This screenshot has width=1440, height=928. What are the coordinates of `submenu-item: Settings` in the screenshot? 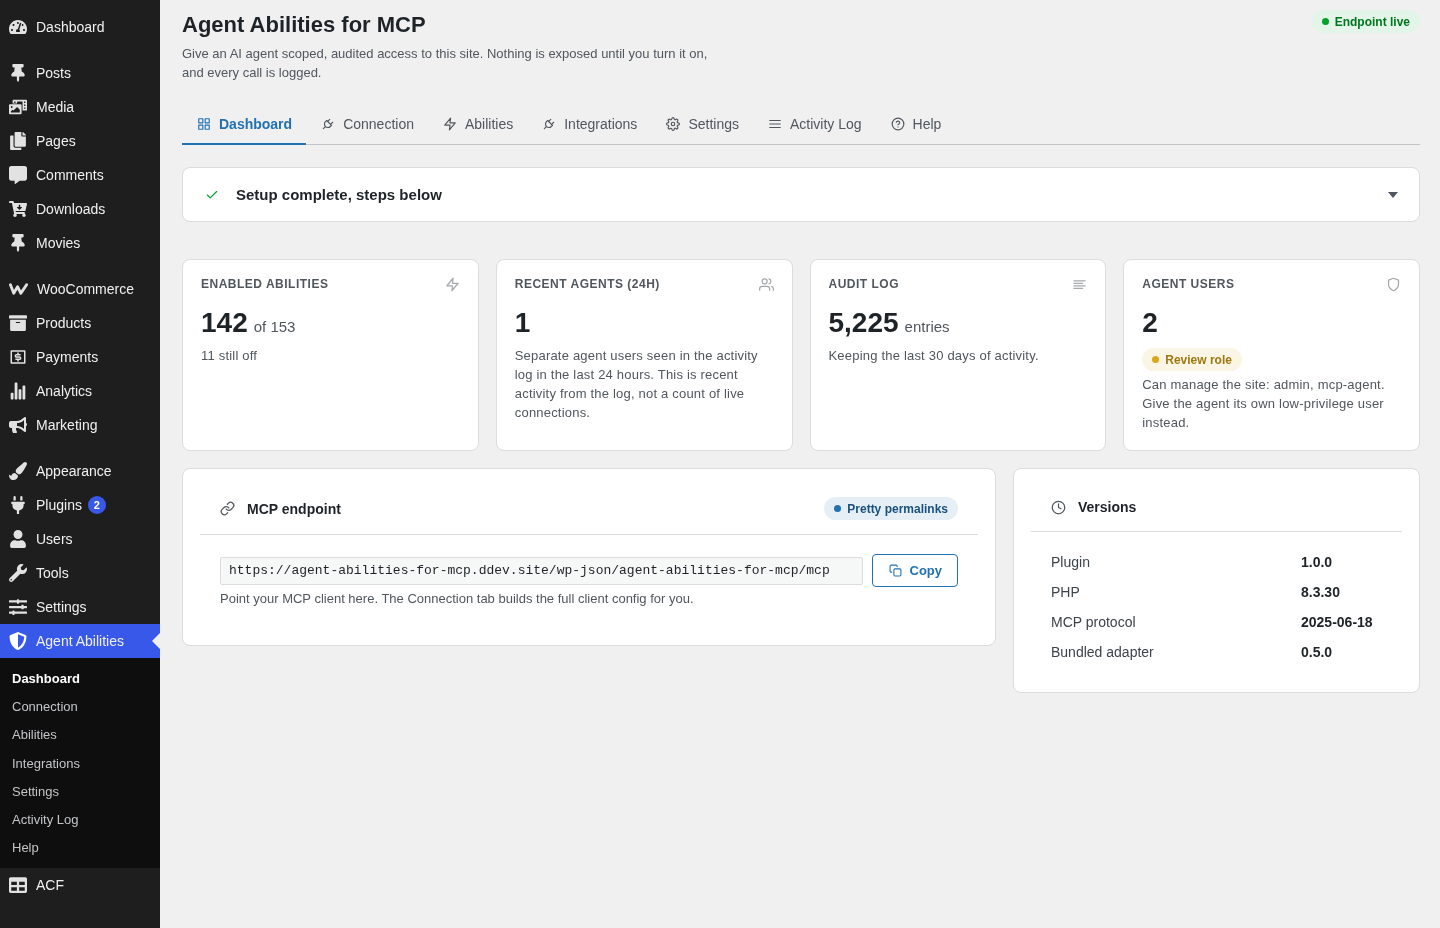 It's located at (80, 791).